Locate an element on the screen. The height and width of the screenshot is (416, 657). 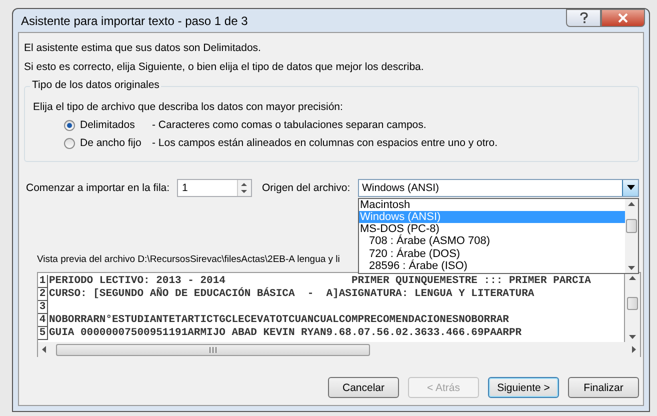
line-number: 3 is located at coordinates (43, 307).